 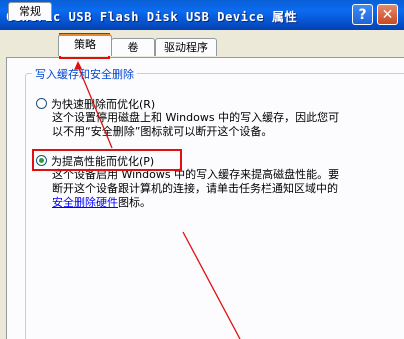 What do you see at coordinates (95, 107) in the screenshot?
I see `annotation-arrow-to-tab` at bounding box center [95, 107].